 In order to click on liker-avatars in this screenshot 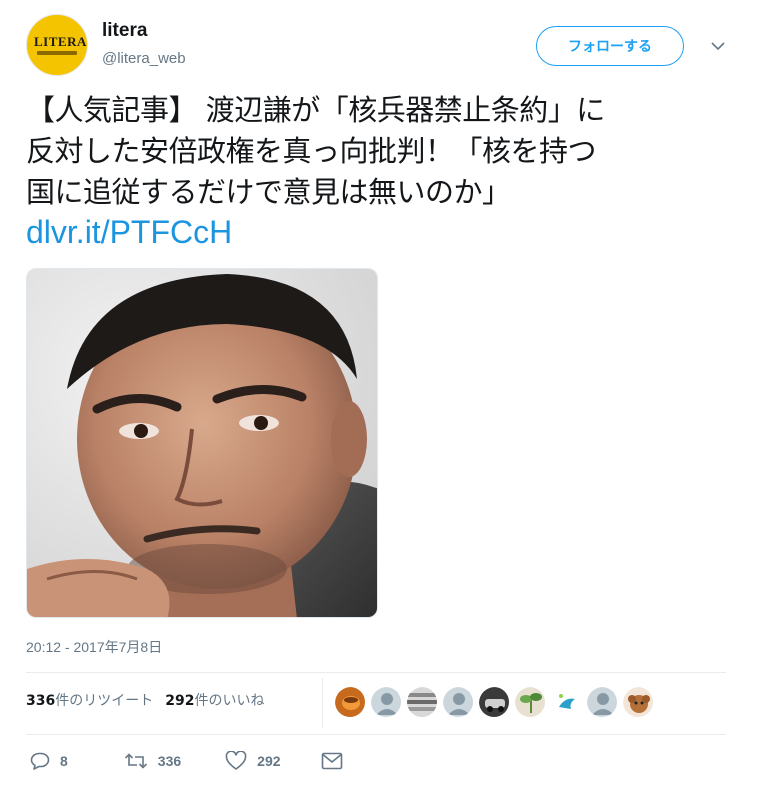, I will do `click(496, 703)`.